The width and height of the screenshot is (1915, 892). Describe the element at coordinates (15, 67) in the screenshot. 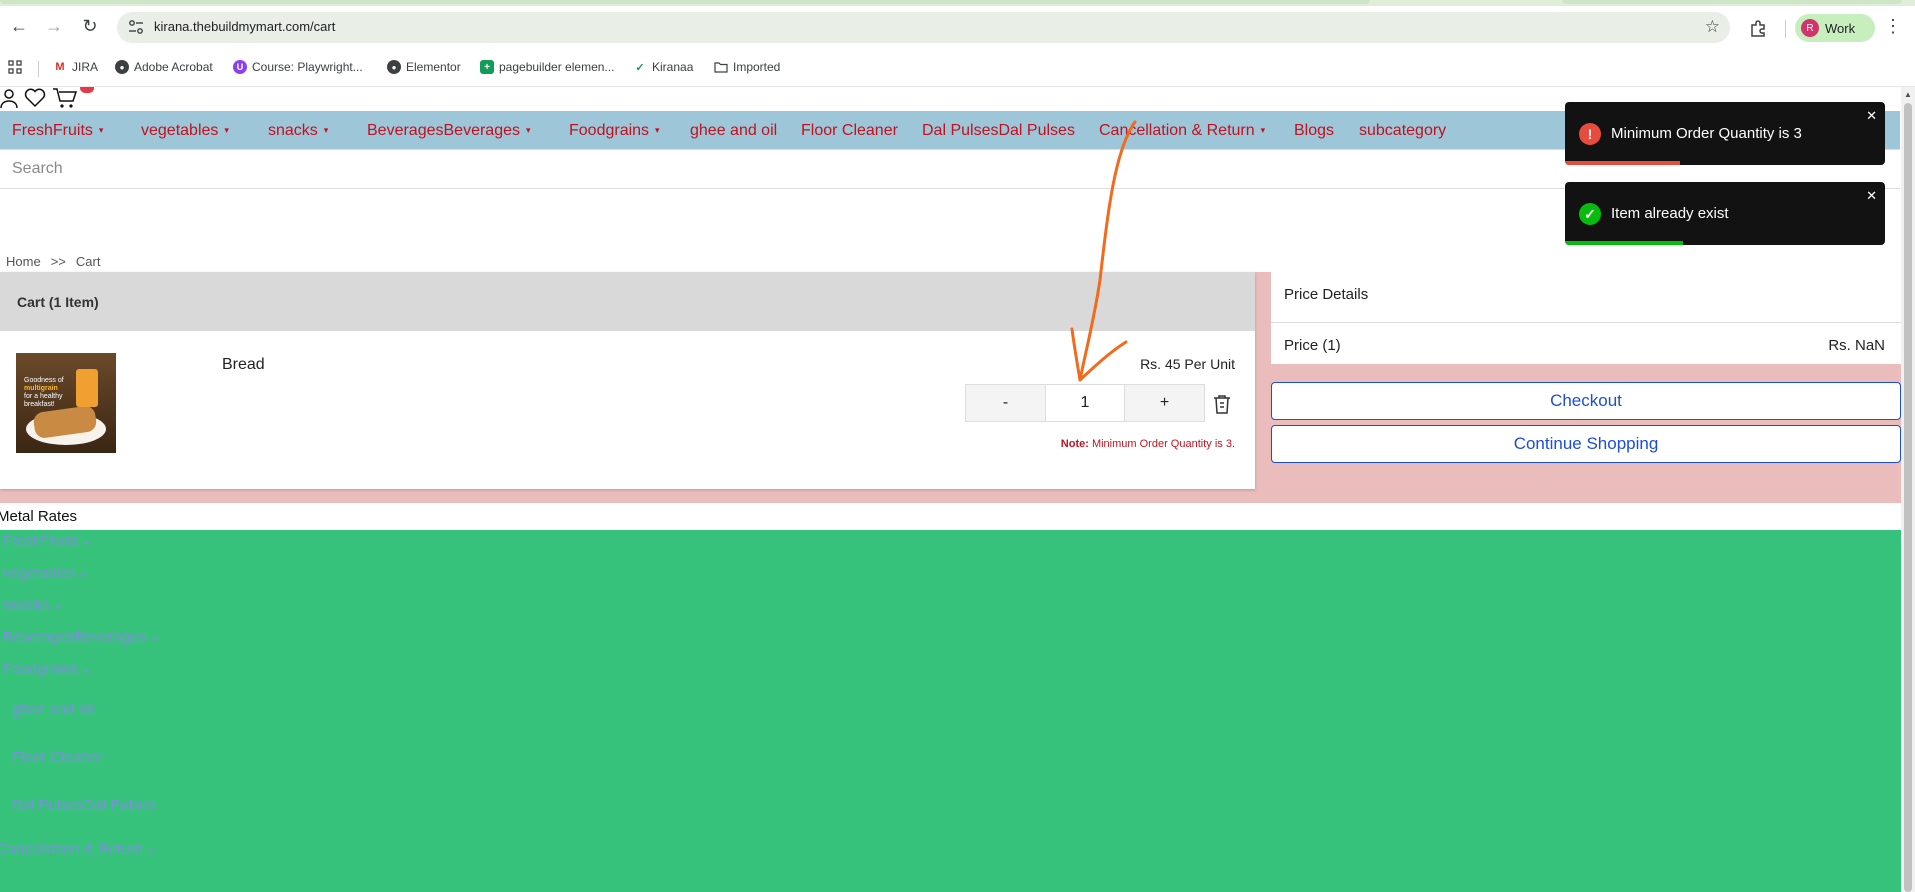

I see `apps-icon` at that location.